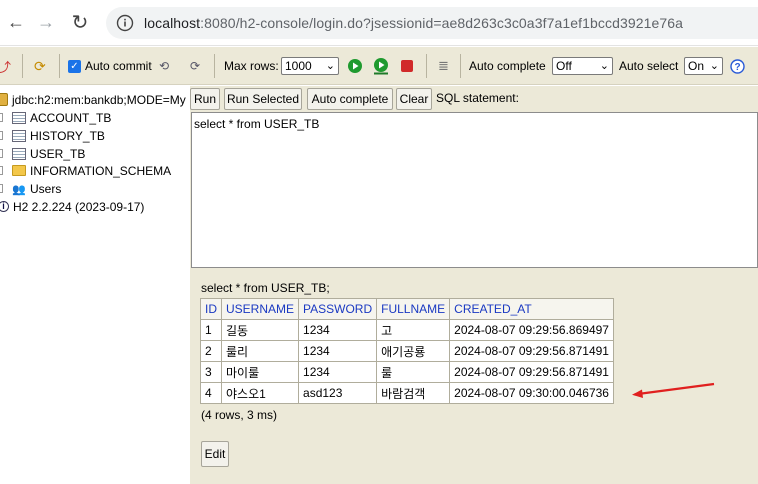 The image size is (758, 484). I want to click on auto-select-value: On, so click(696, 66).